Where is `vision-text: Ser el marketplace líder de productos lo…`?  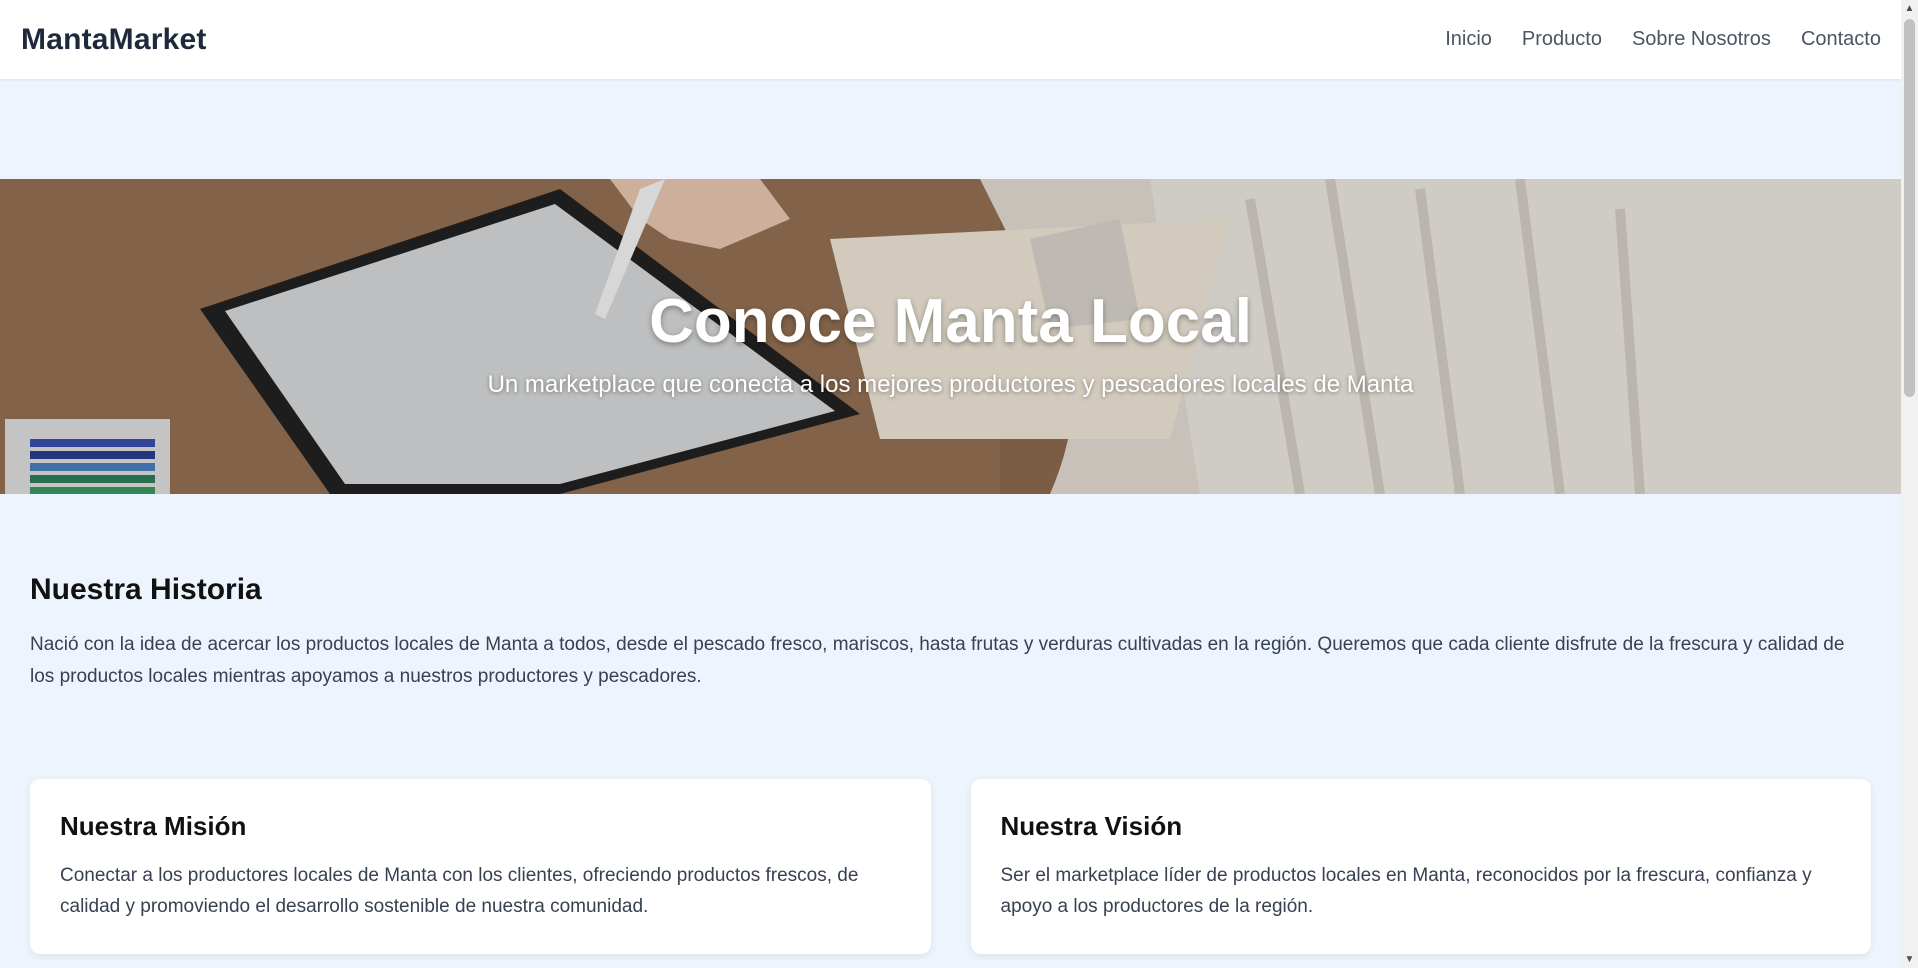 vision-text: Ser el marketplace líder de productos lo… is located at coordinates (1406, 891).